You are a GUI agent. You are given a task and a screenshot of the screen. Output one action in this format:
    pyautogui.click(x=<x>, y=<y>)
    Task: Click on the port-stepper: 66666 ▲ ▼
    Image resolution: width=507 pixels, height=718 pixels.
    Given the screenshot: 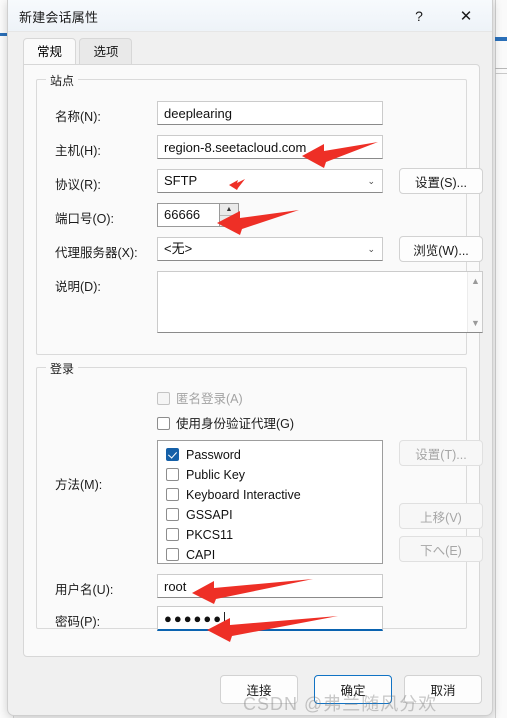 What is the action you would take?
    pyautogui.click(x=198, y=215)
    